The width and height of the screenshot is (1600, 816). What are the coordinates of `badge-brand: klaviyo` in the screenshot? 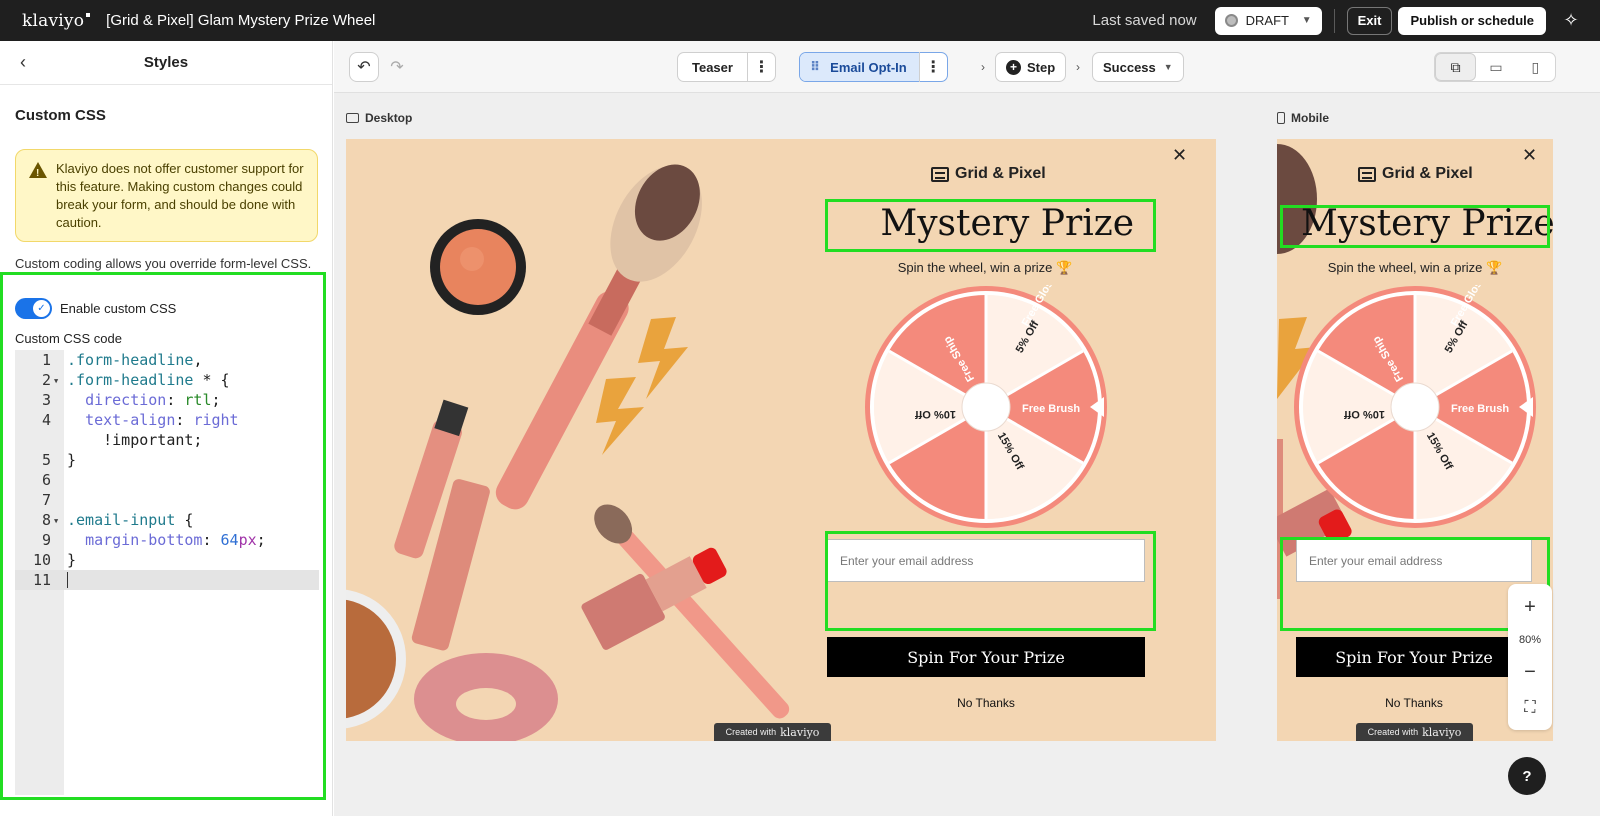 It's located at (1442, 732).